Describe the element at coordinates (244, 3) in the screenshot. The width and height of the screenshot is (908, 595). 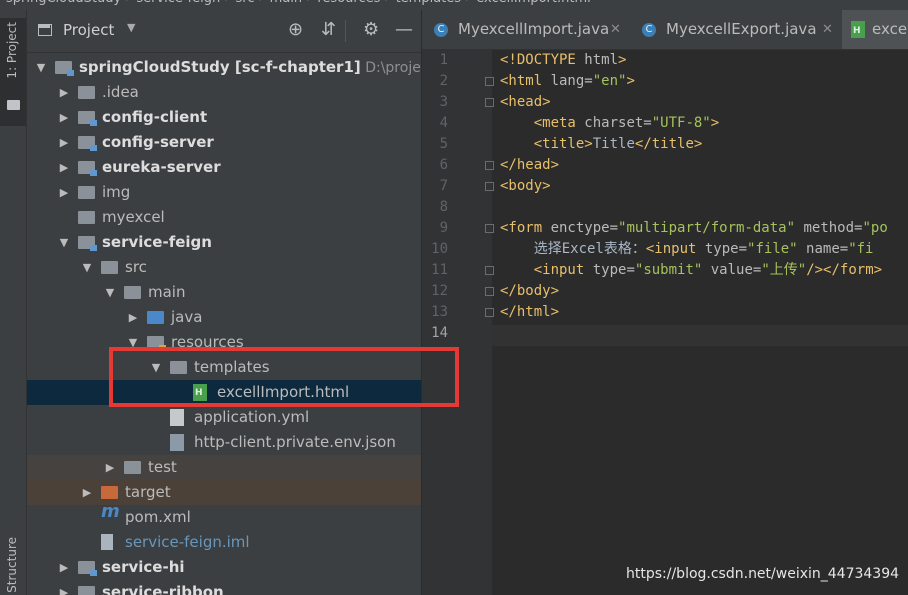
I see `breadcrumb-item: src` at that location.